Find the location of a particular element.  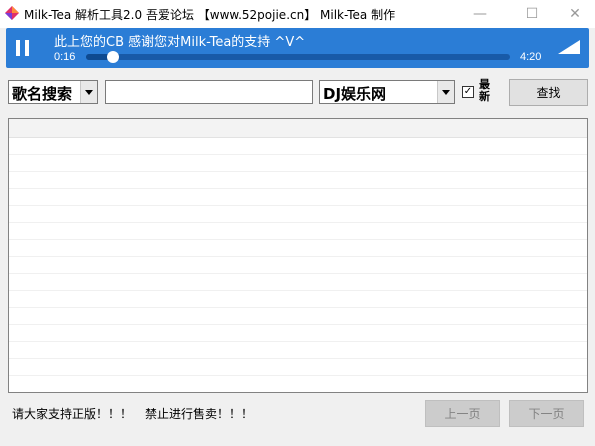

support-notice: 请大家支持正版！！！ is located at coordinates (72, 414).